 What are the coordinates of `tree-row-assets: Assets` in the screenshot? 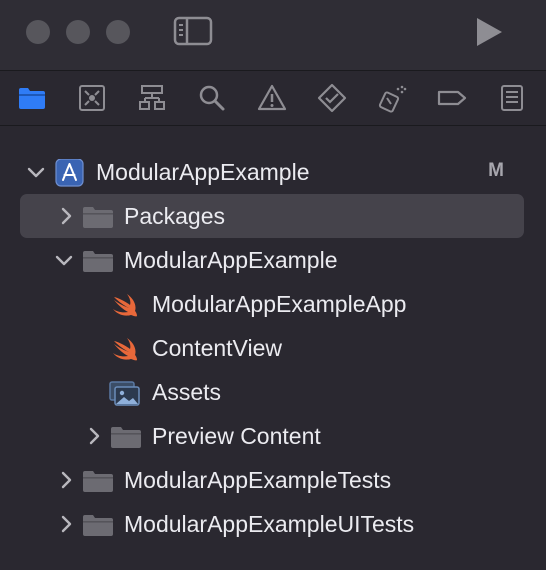 It's located at (273, 392).